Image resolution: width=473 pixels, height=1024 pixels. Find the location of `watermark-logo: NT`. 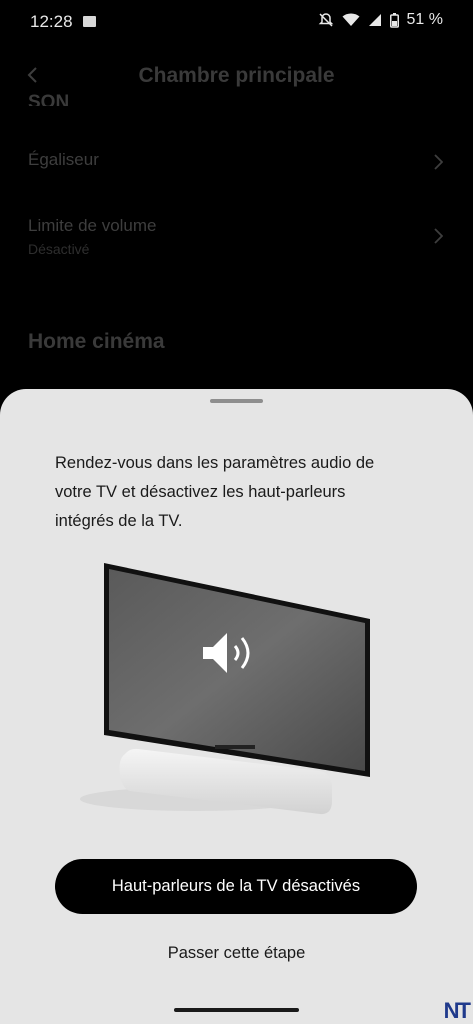

watermark-logo: NT is located at coordinates (457, 1010).